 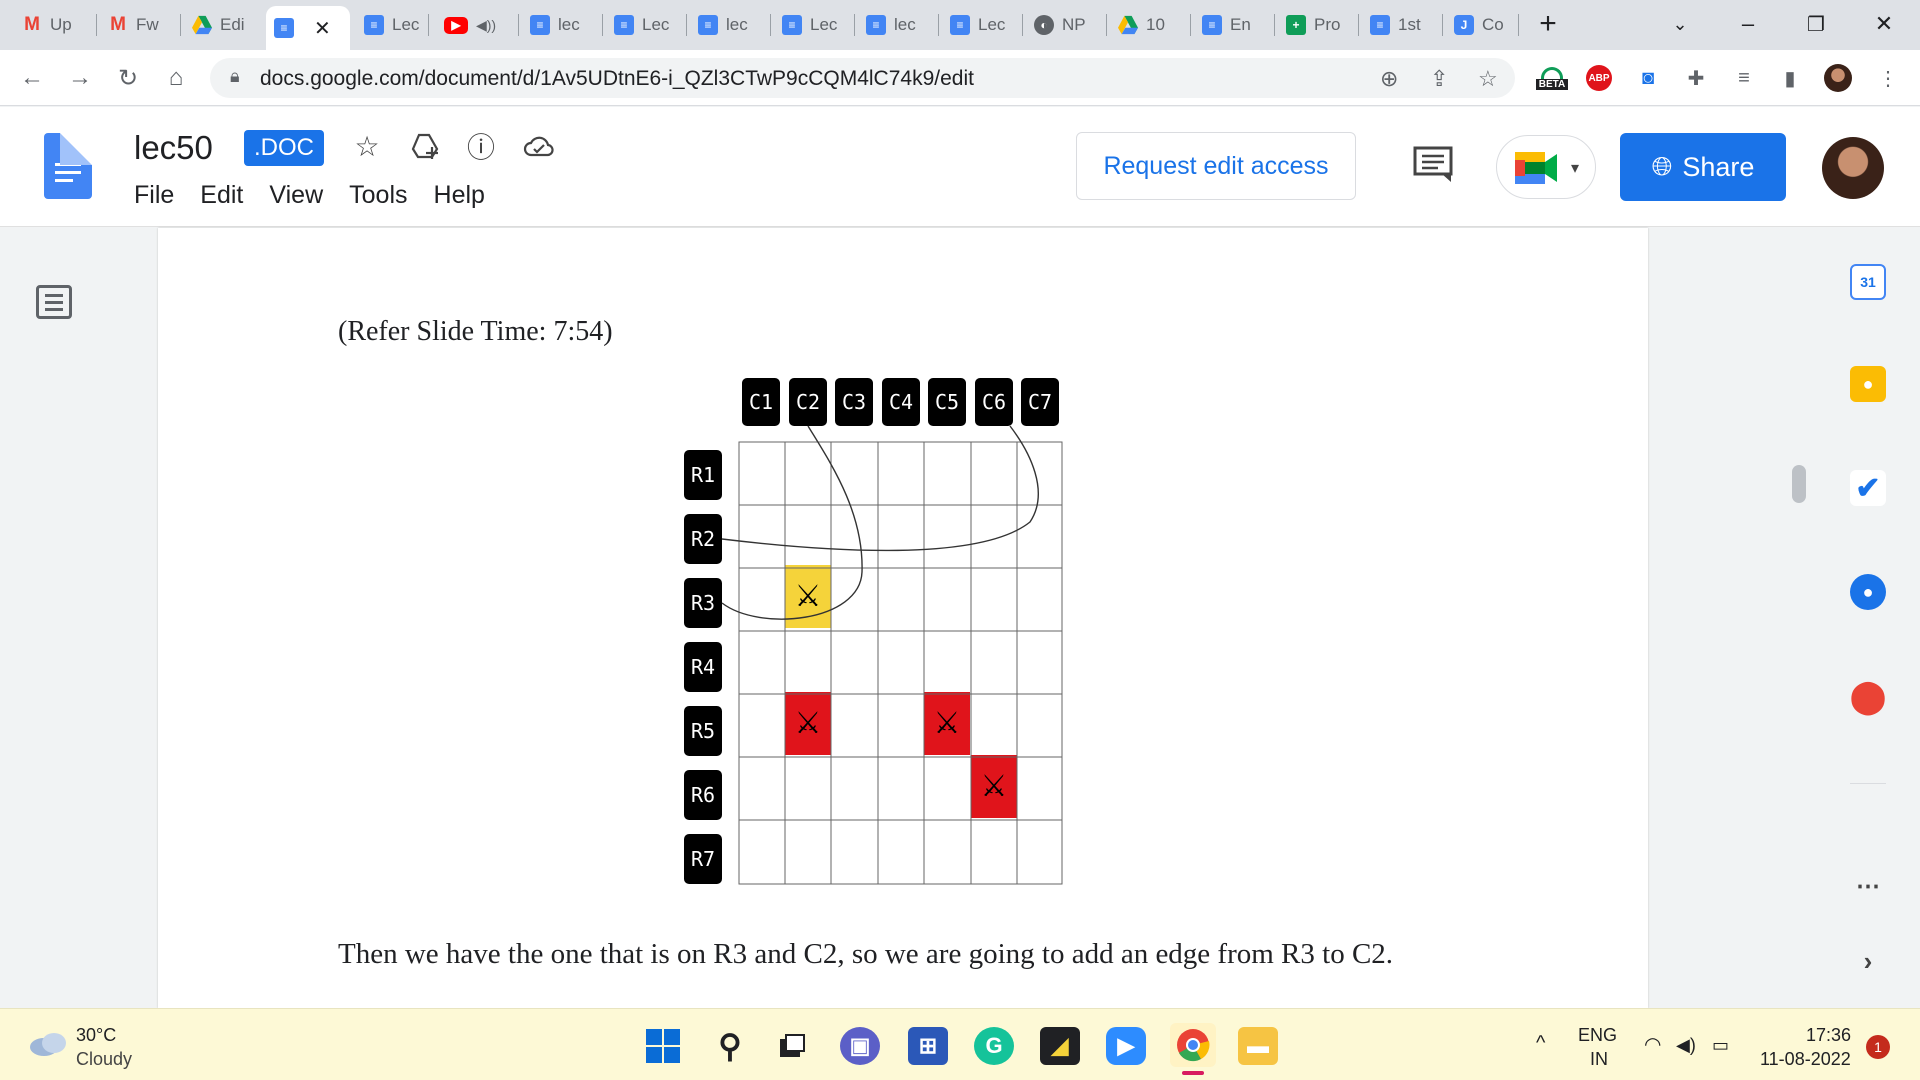 What do you see at coordinates (730, 1046) in the screenshot?
I see `search-icon: ⚲` at bounding box center [730, 1046].